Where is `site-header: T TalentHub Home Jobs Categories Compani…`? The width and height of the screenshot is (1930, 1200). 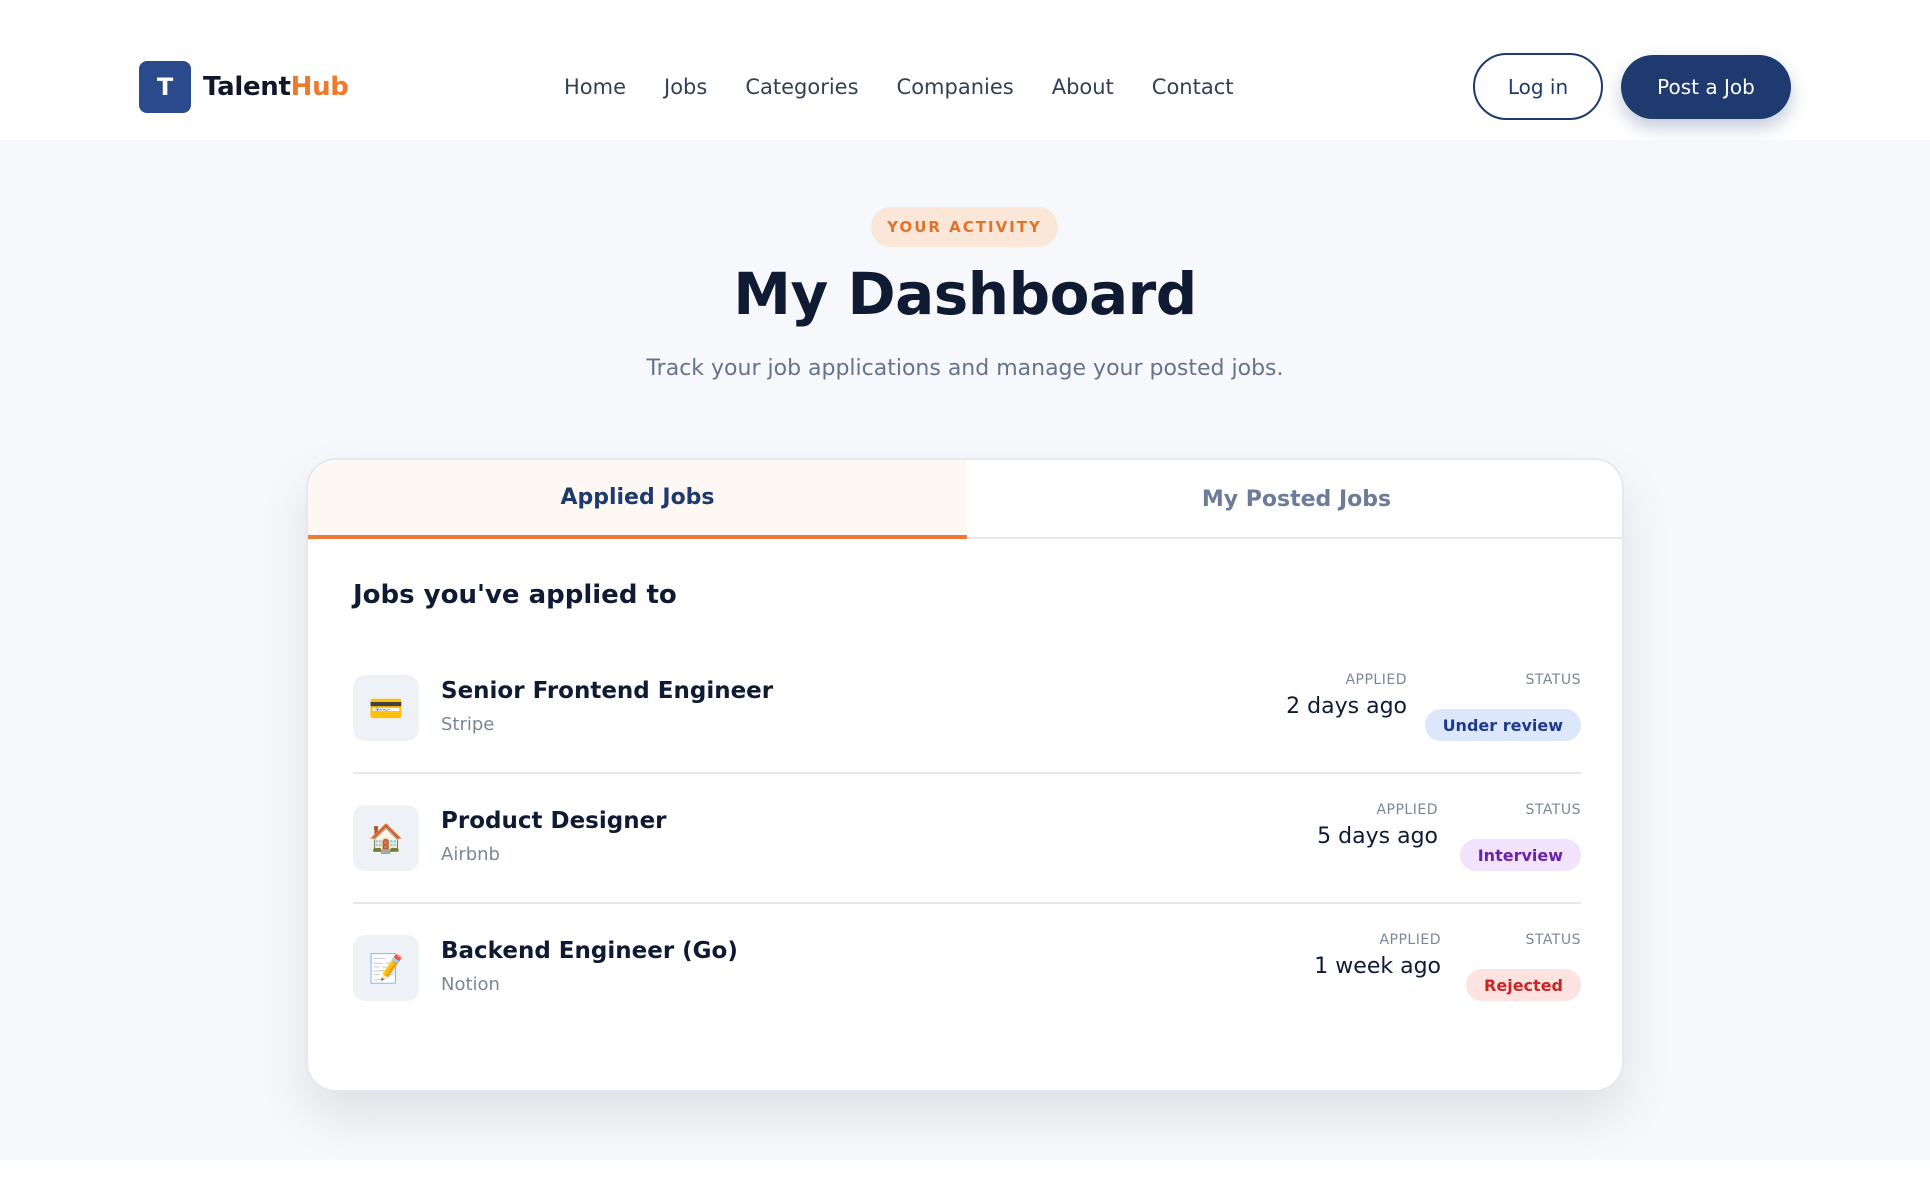
site-header: T TalentHub Home Jobs Categories Compani… is located at coordinates (965, 70).